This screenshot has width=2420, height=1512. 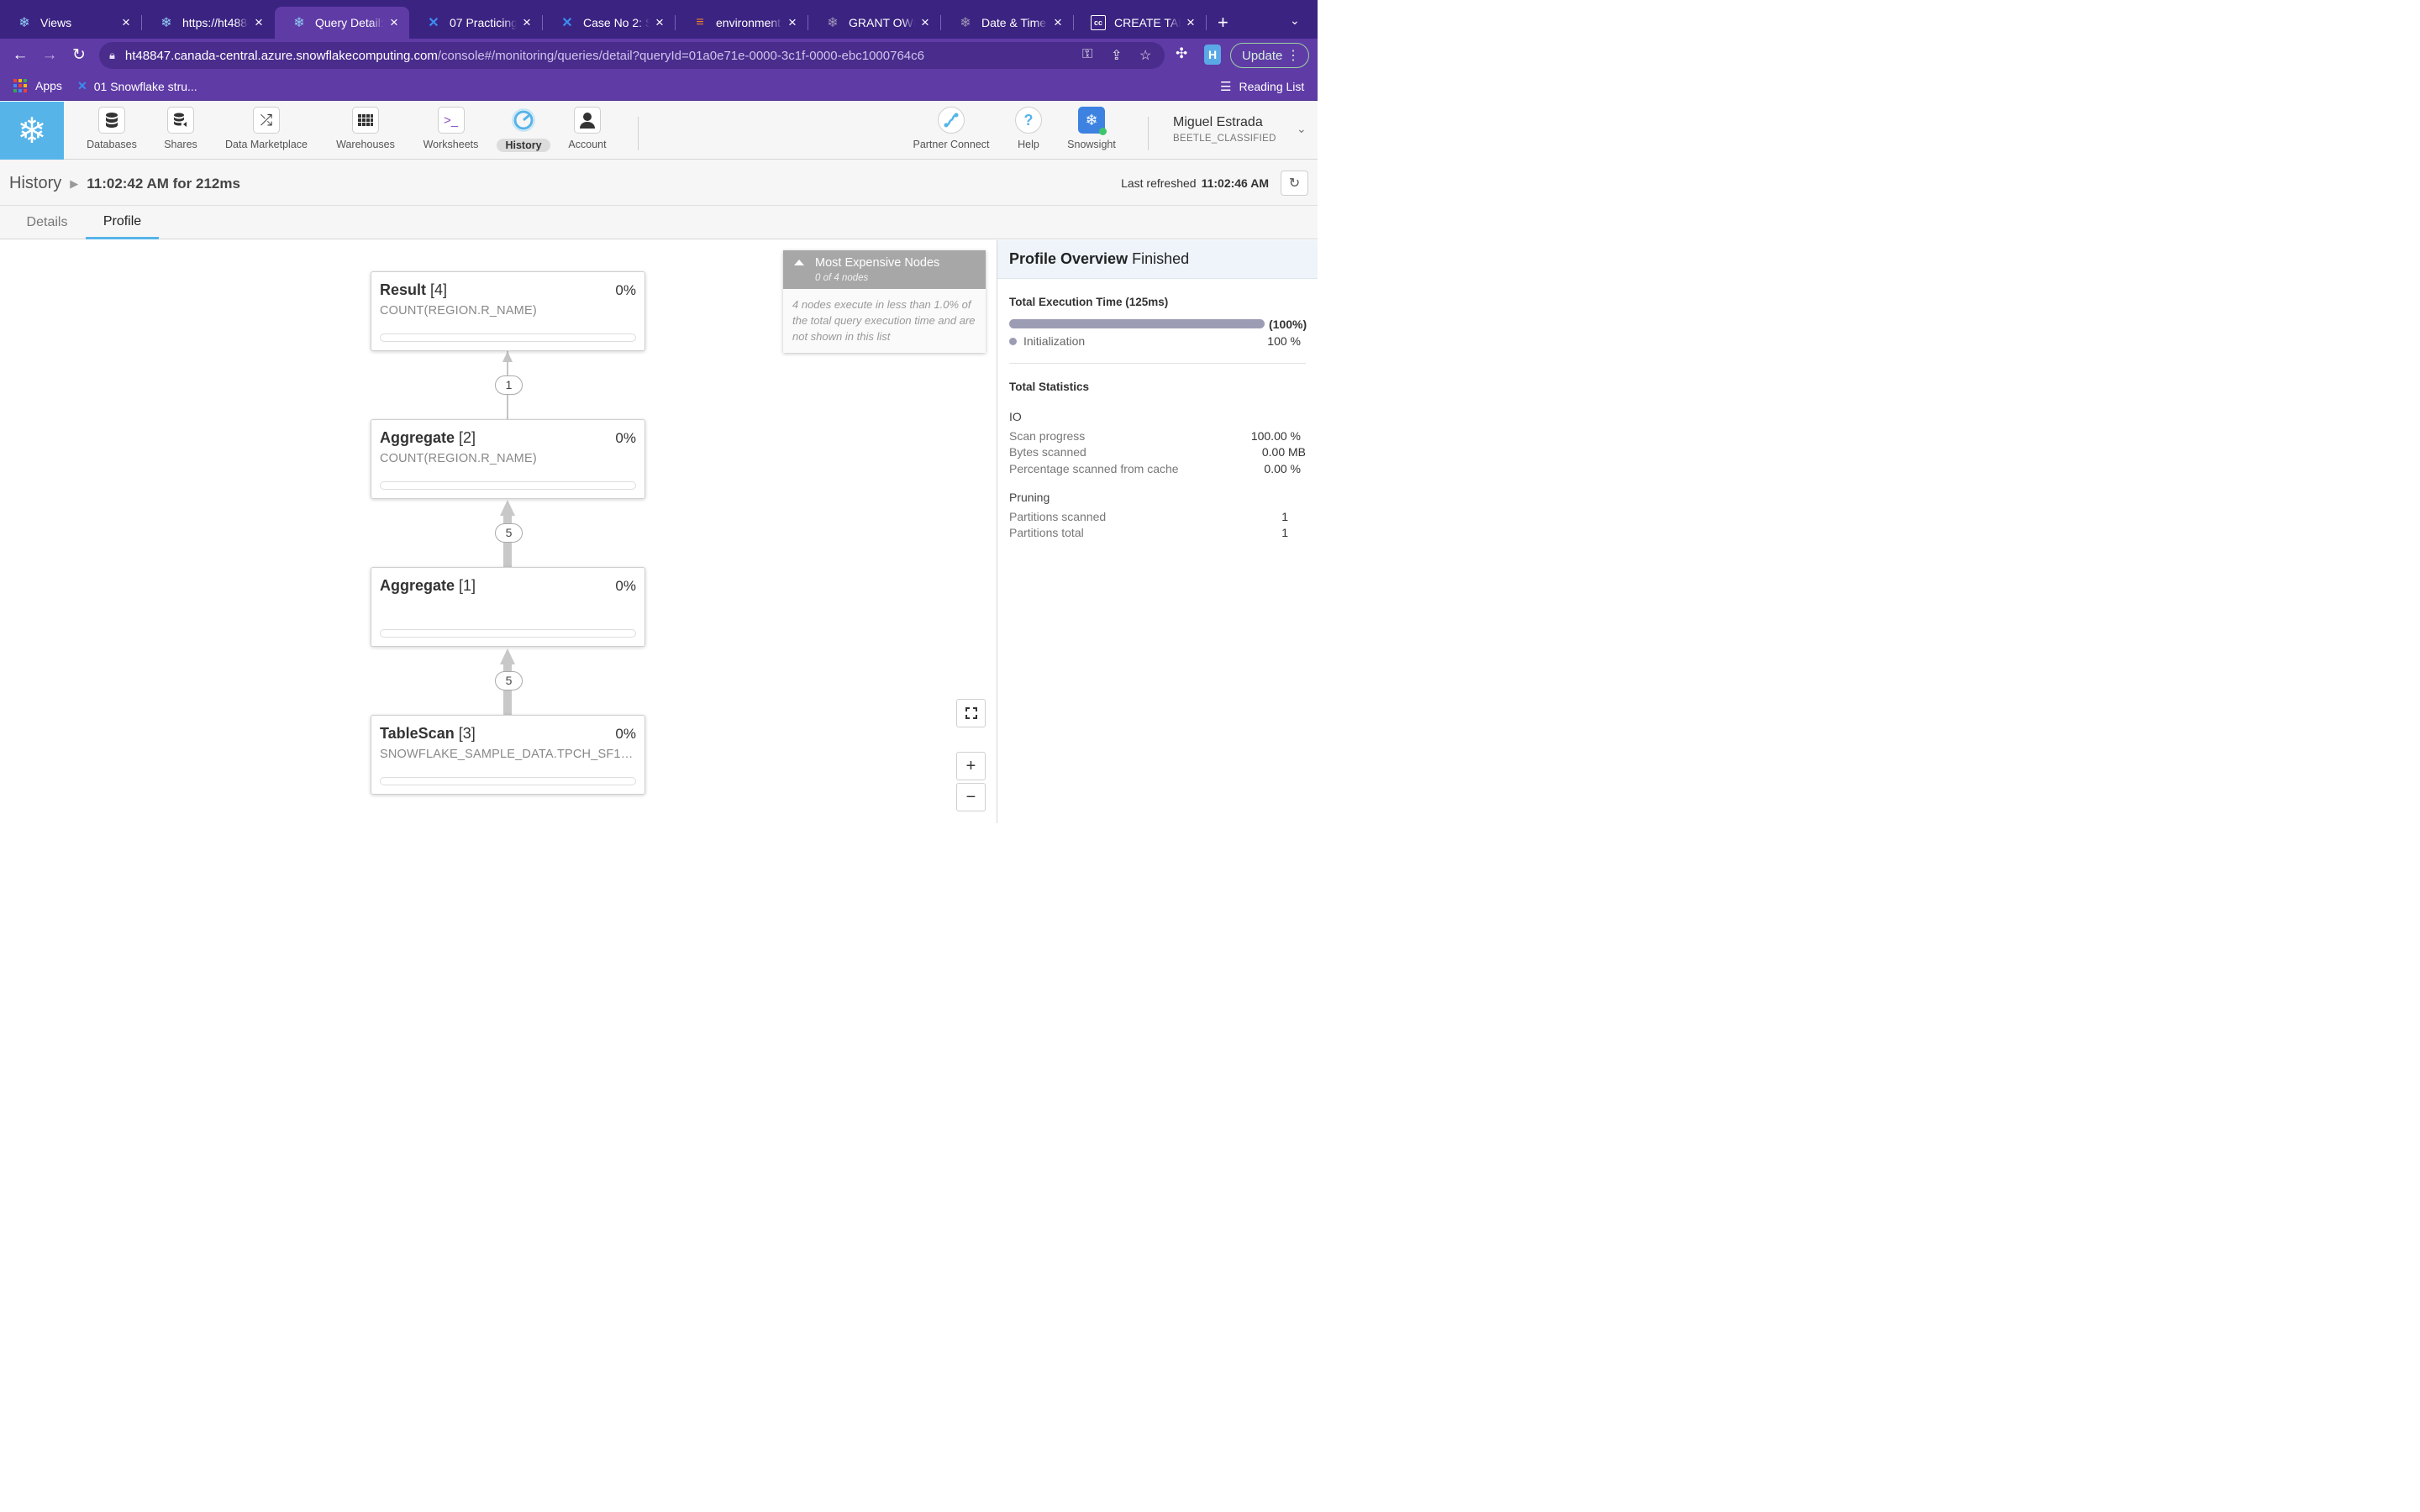 I want to click on tab-search-chevron-icon: ⌄, so click(x=1295, y=20).